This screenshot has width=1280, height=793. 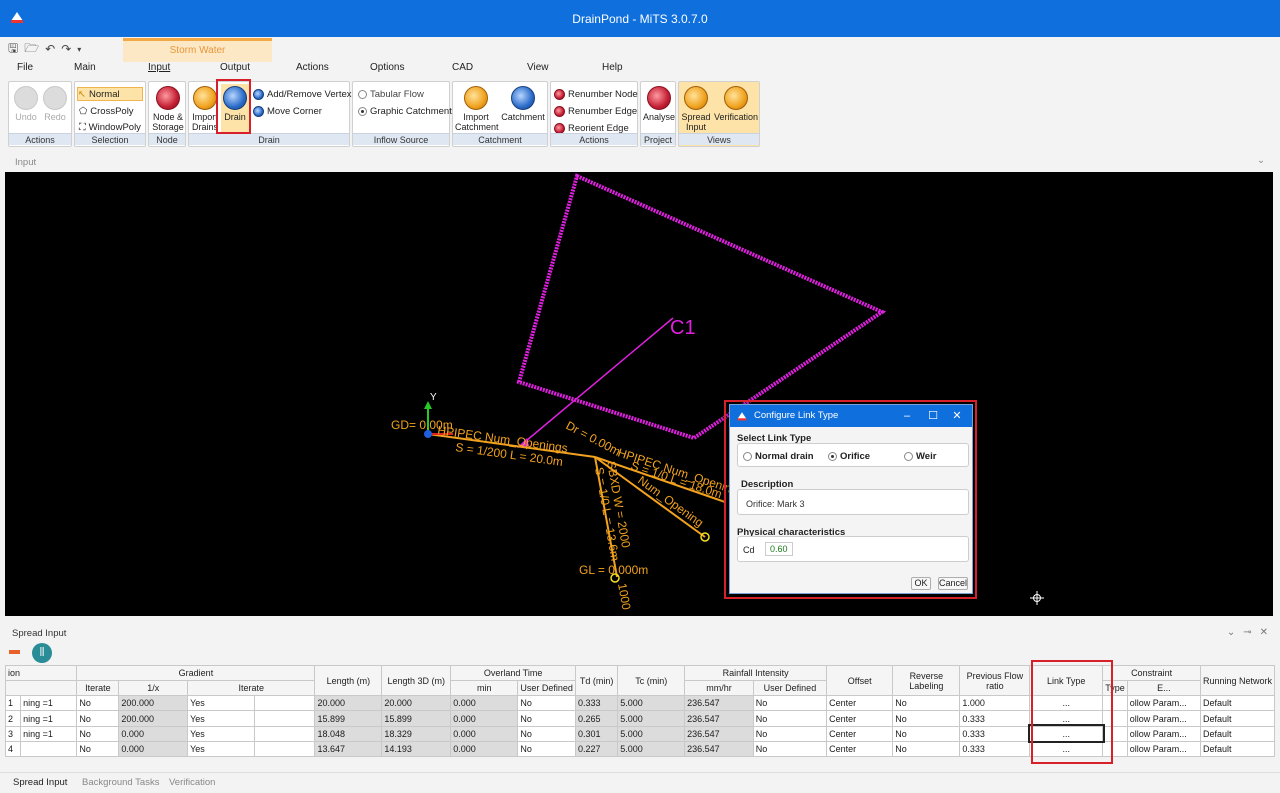 What do you see at coordinates (235, 67) in the screenshot?
I see `tab-output: Output` at bounding box center [235, 67].